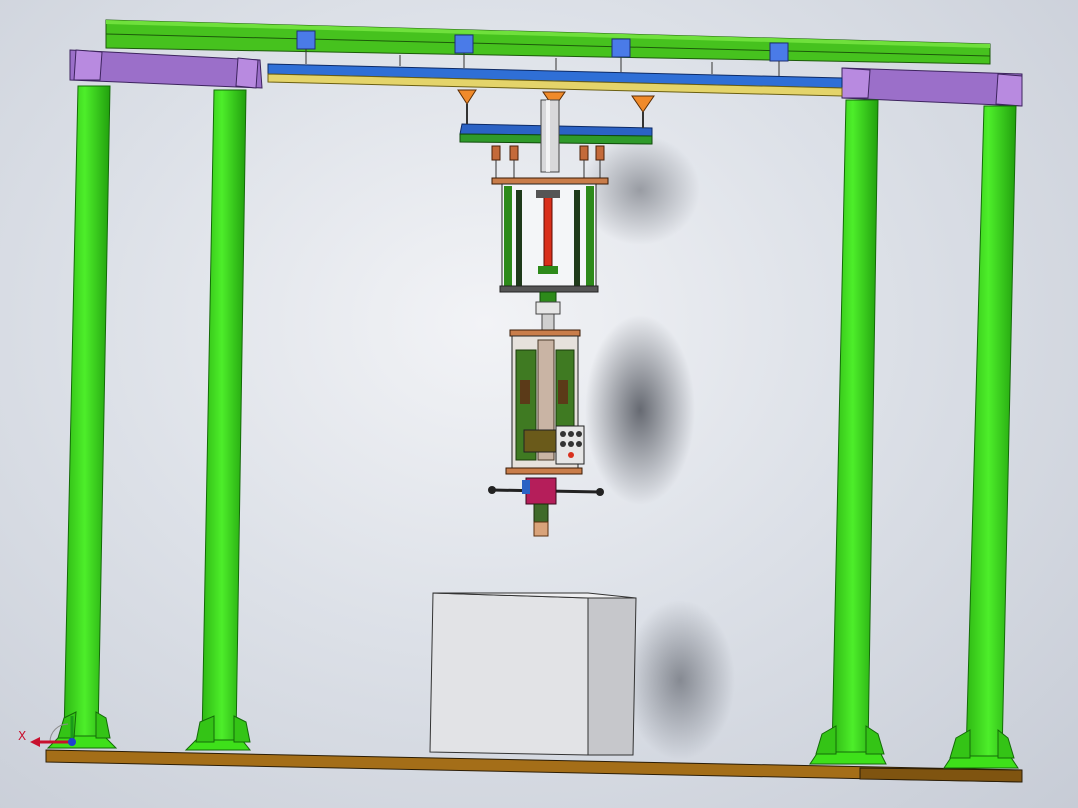  I want to click on work-block, so click(533, 674).